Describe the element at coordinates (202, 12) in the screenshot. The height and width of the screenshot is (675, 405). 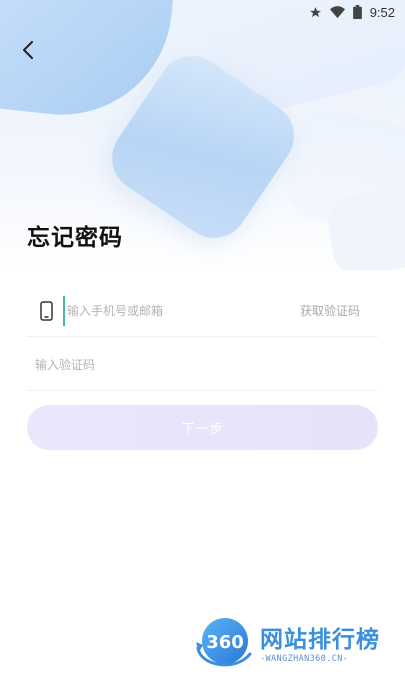
I see `status-bar: 9:52` at that location.